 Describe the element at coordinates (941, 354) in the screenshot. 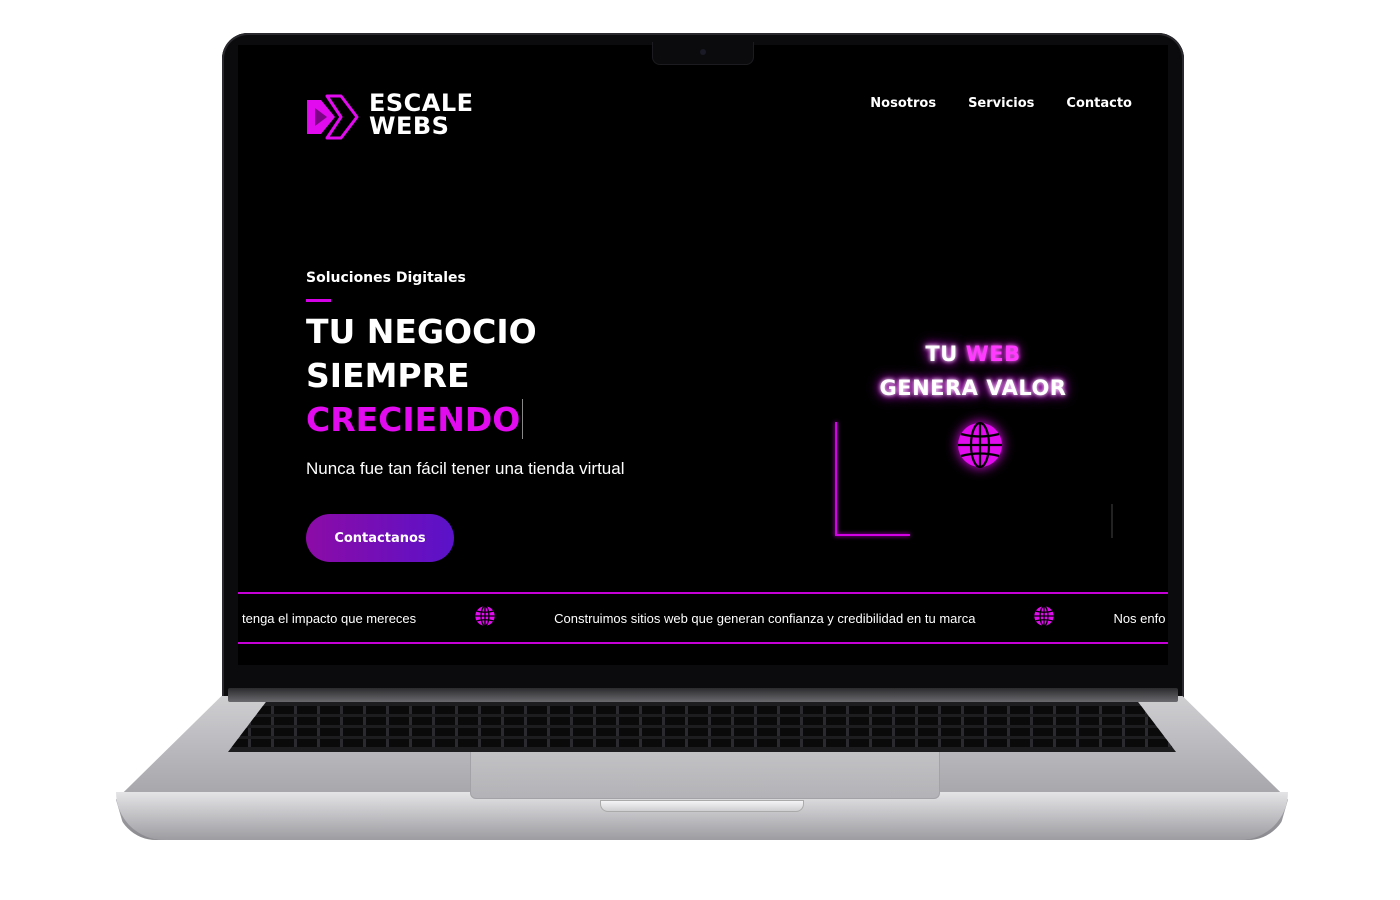

I see `promo-word-tu: TU` at that location.